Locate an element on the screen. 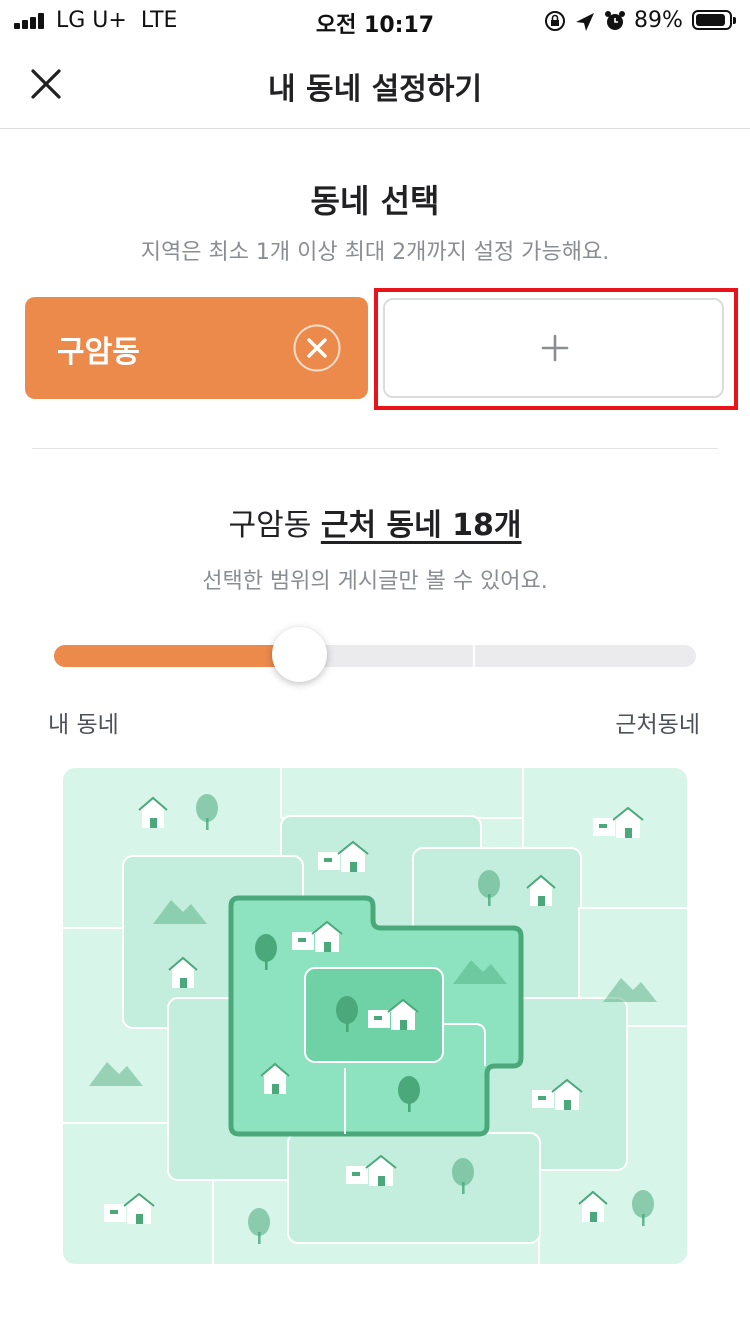 Image resolution: width=750 pixels, height=1334 pixels. add-neighborhood-button is located at coordinates (553, 348).